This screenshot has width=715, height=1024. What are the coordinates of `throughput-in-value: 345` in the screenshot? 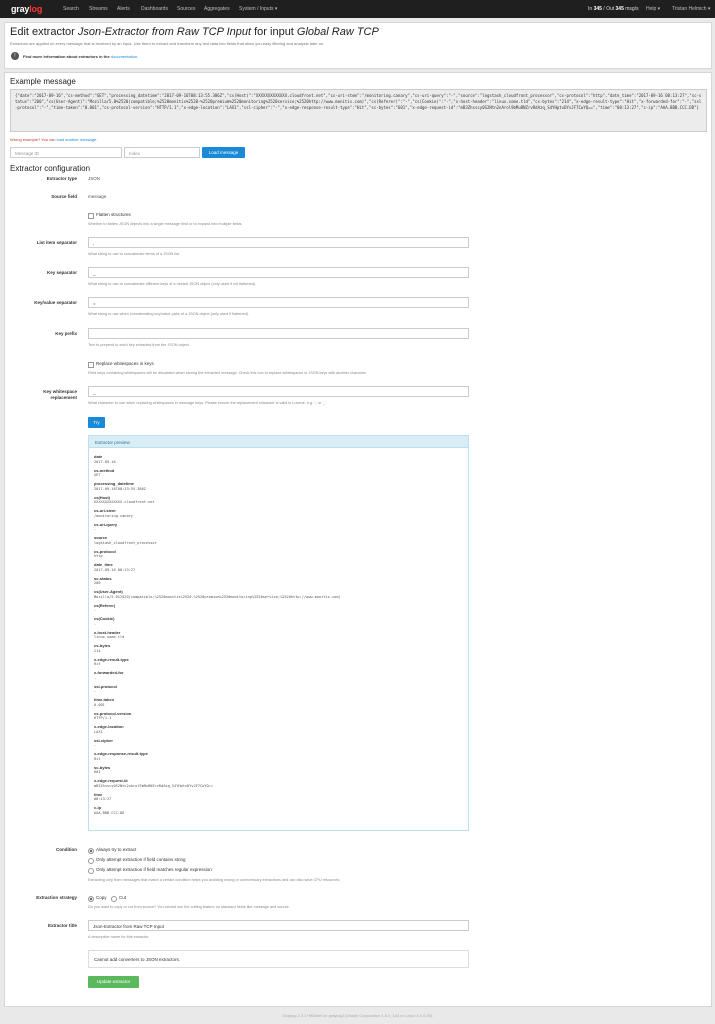 It's located at (597, 9).